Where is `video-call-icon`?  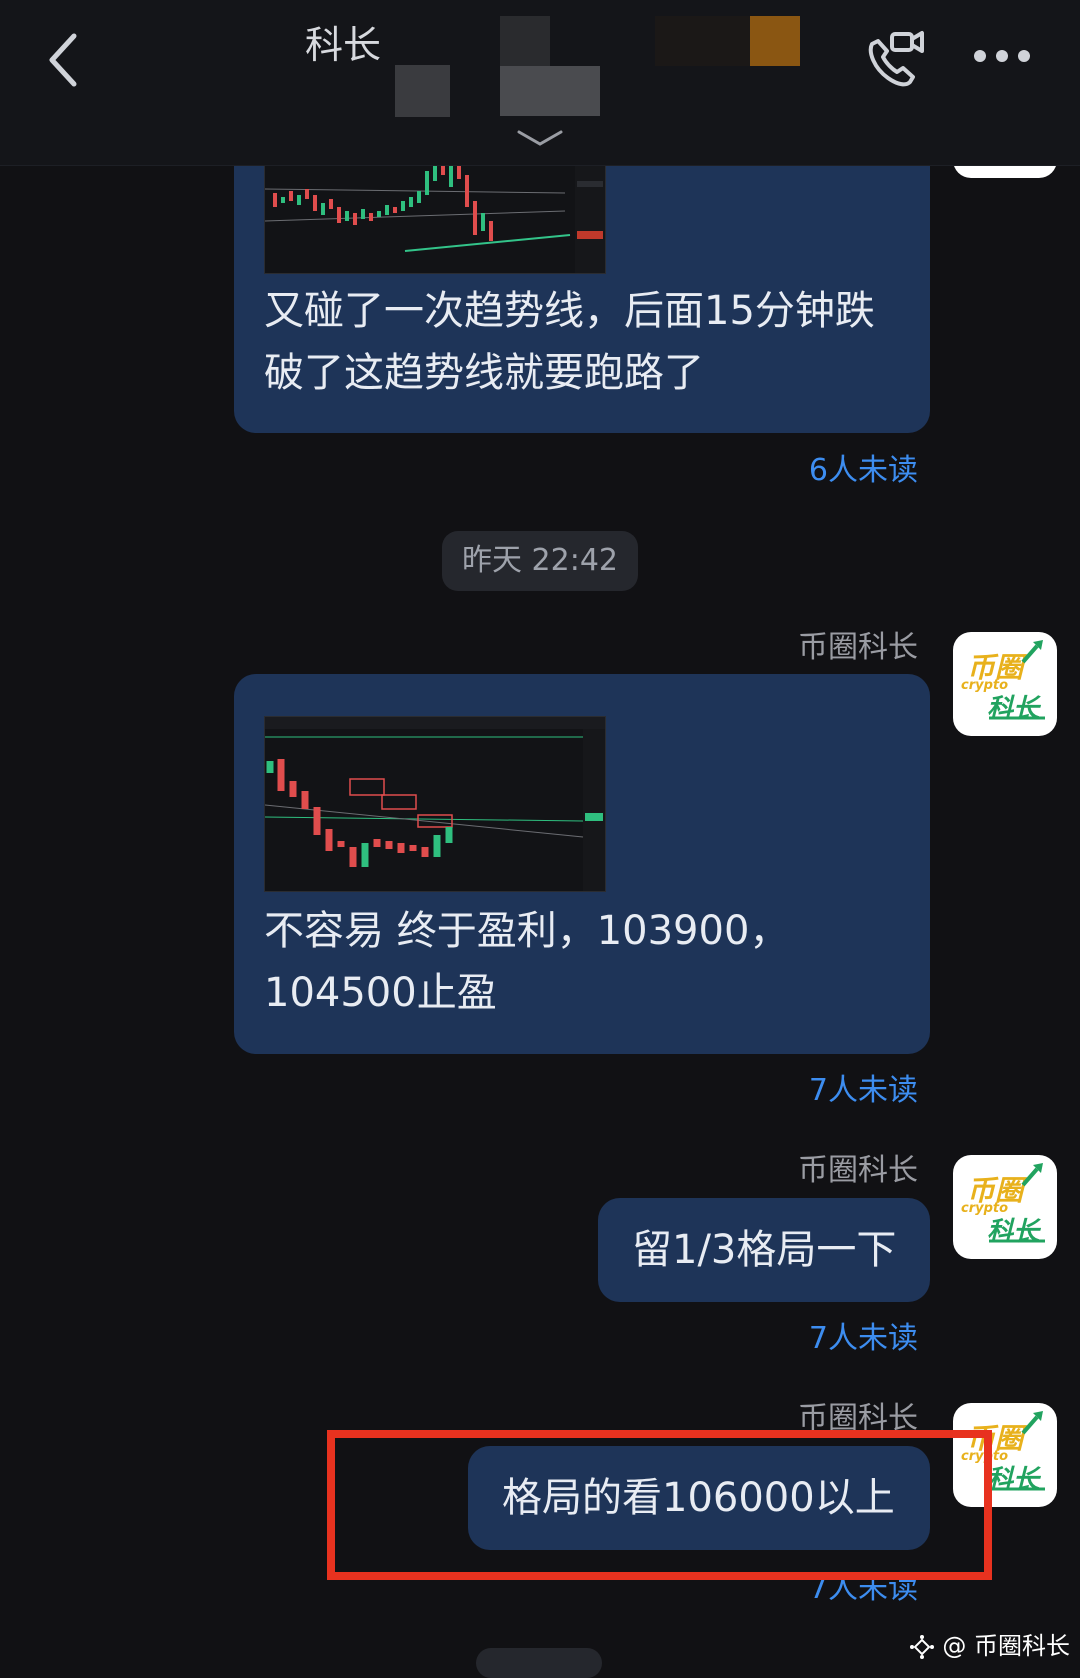
video-call-icon is located at coordinates (896, 59).